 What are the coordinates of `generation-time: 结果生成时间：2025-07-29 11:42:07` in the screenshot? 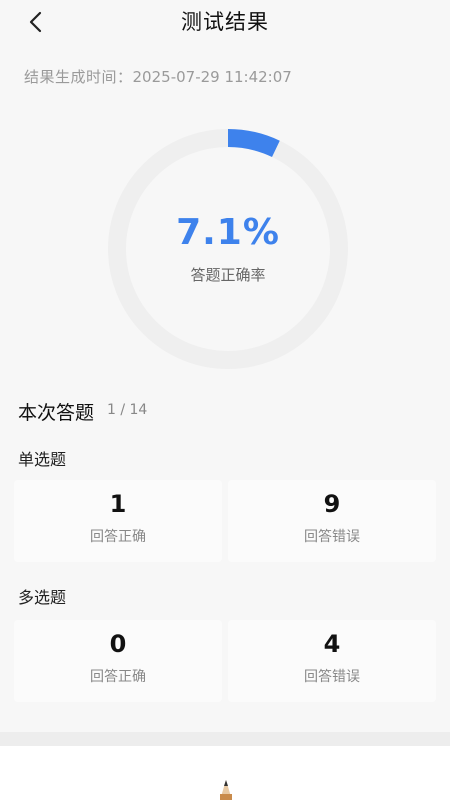 It's located at (158, 76).